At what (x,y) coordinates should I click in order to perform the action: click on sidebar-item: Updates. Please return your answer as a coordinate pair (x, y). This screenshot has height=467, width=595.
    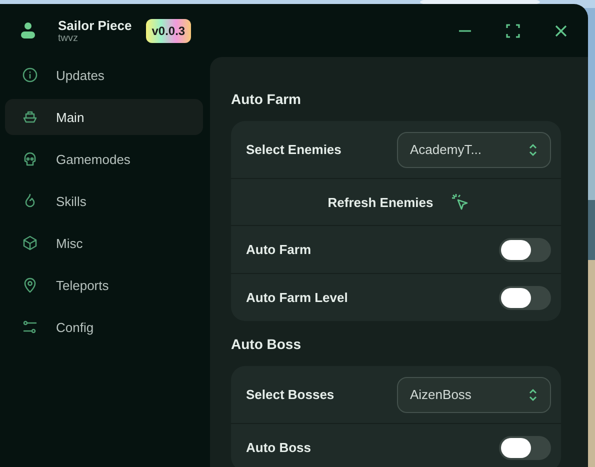
    Looking at the image, I should click on (104, 75).